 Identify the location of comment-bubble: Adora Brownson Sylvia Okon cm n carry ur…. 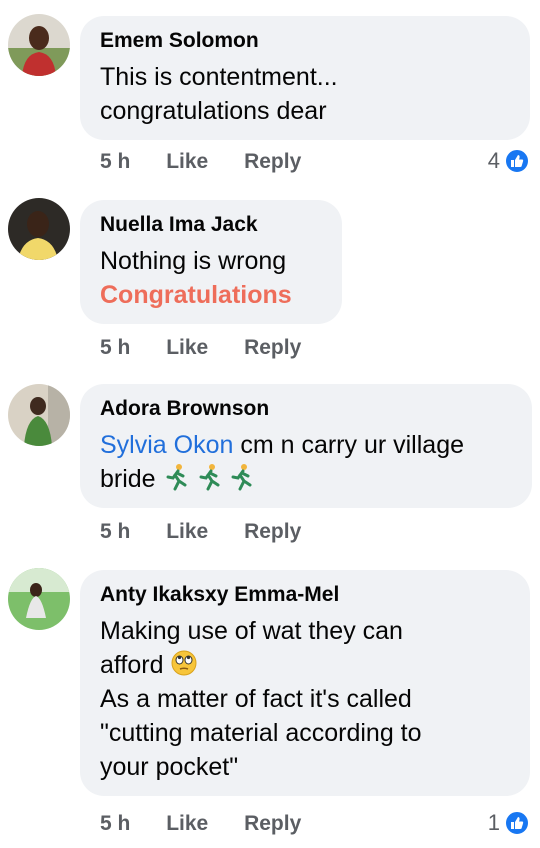
(306, 446).